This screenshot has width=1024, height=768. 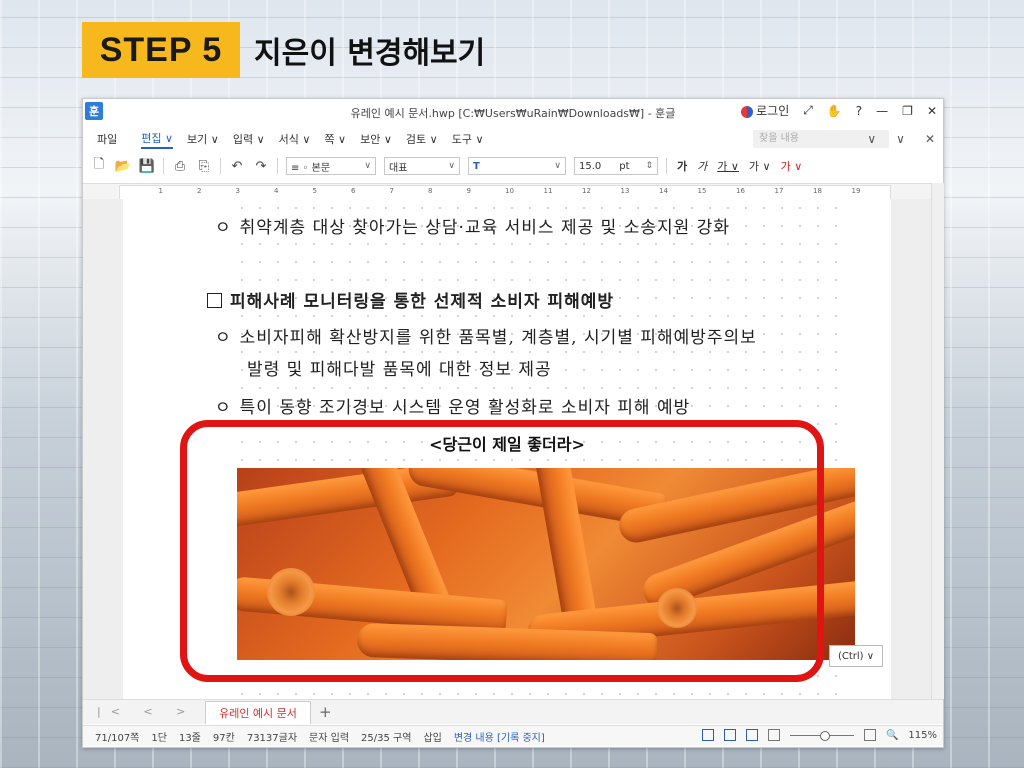 I want to click on track-changes-status: 변경 내용 [기록 중지], so click(x=499, y=736).